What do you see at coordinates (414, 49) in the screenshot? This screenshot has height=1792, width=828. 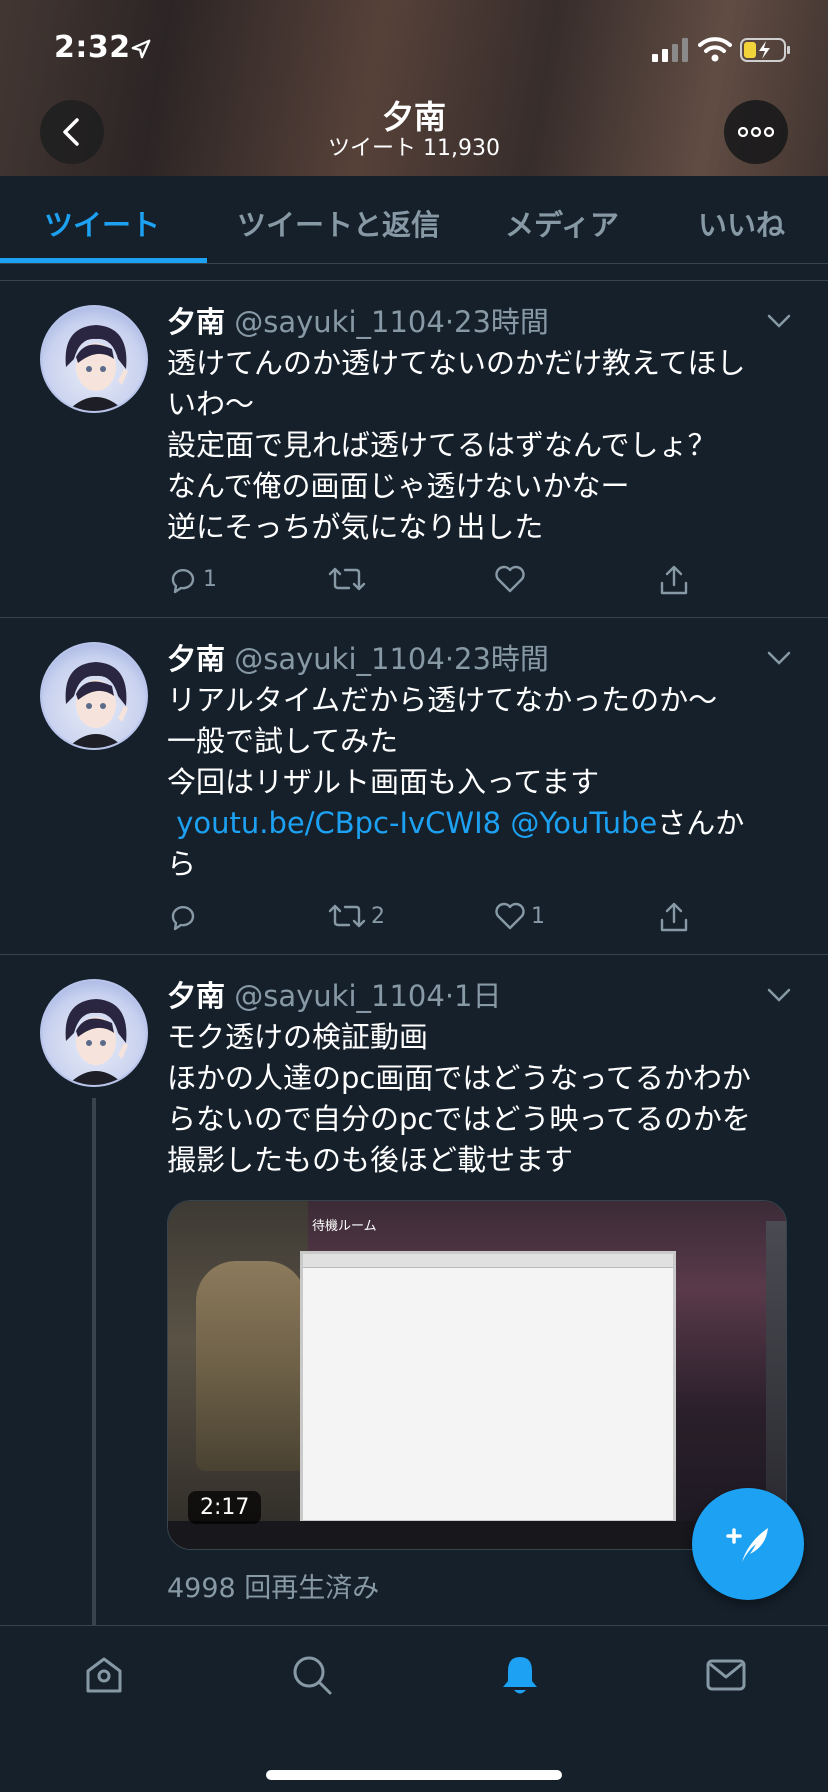 I see `status-bar: 2:32` at bounding box center [414, 49].